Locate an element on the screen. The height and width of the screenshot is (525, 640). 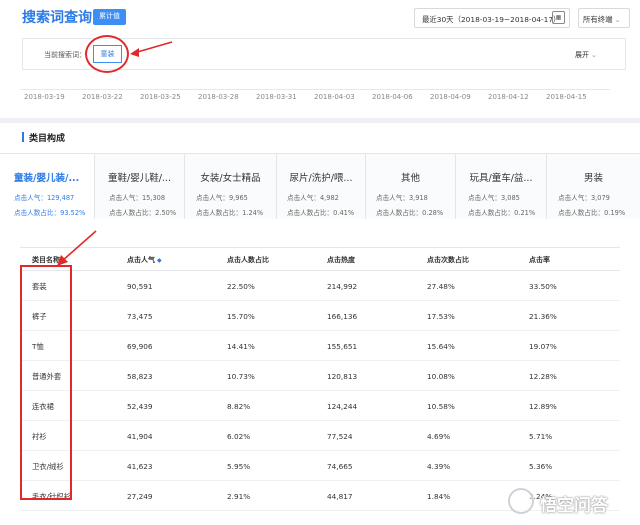
cell-ctr: 21.36% is located at coordinates (543, 316).